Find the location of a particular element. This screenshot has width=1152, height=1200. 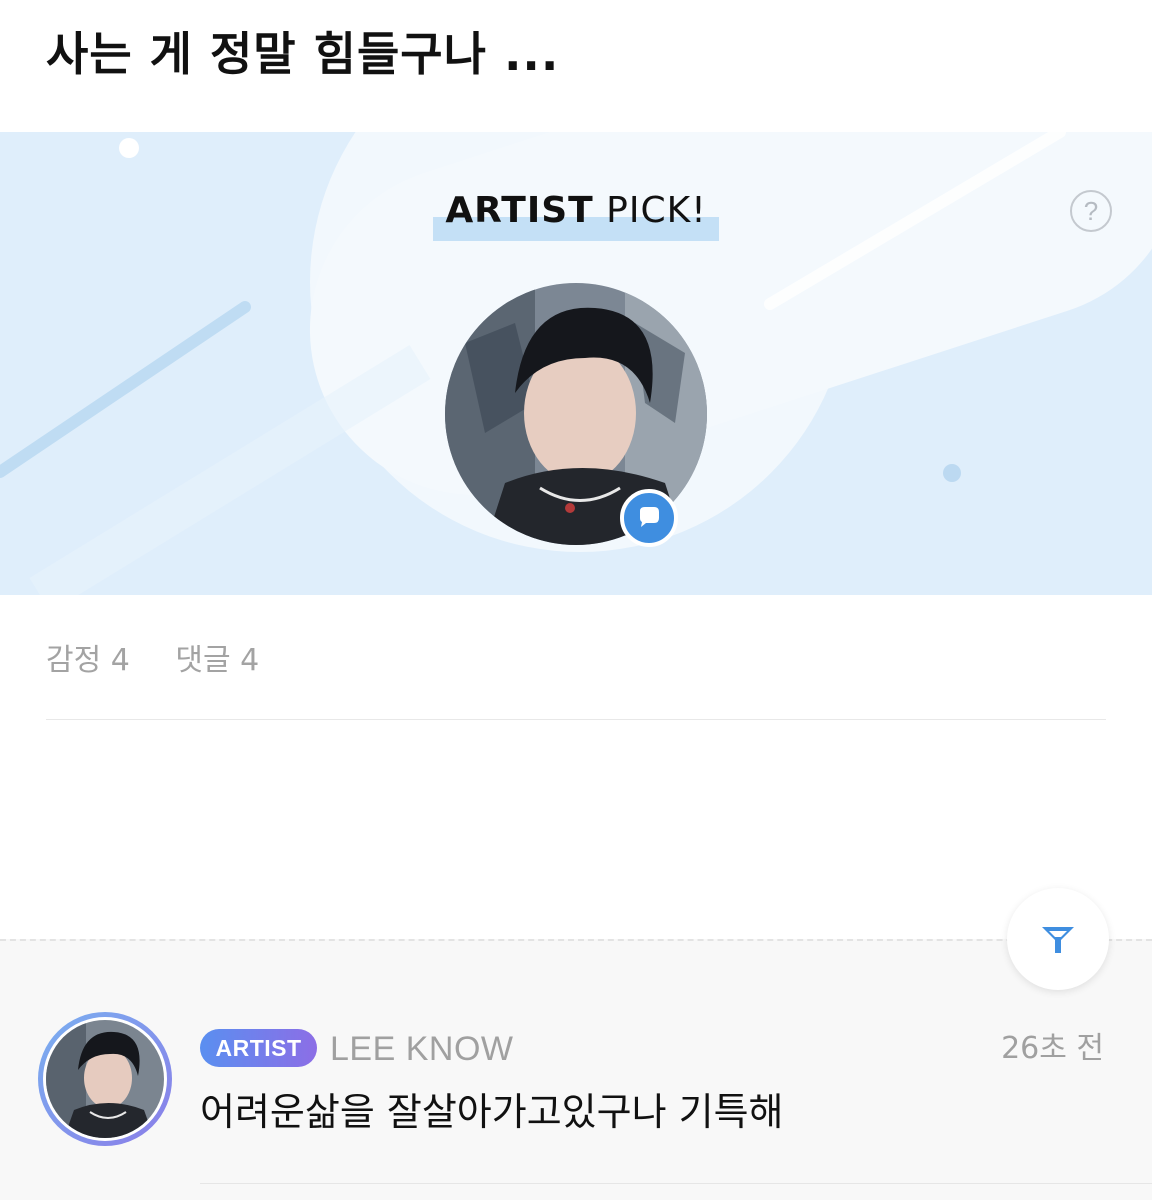

comment-count: 댓글 4 is located at coordinates (217, 660).